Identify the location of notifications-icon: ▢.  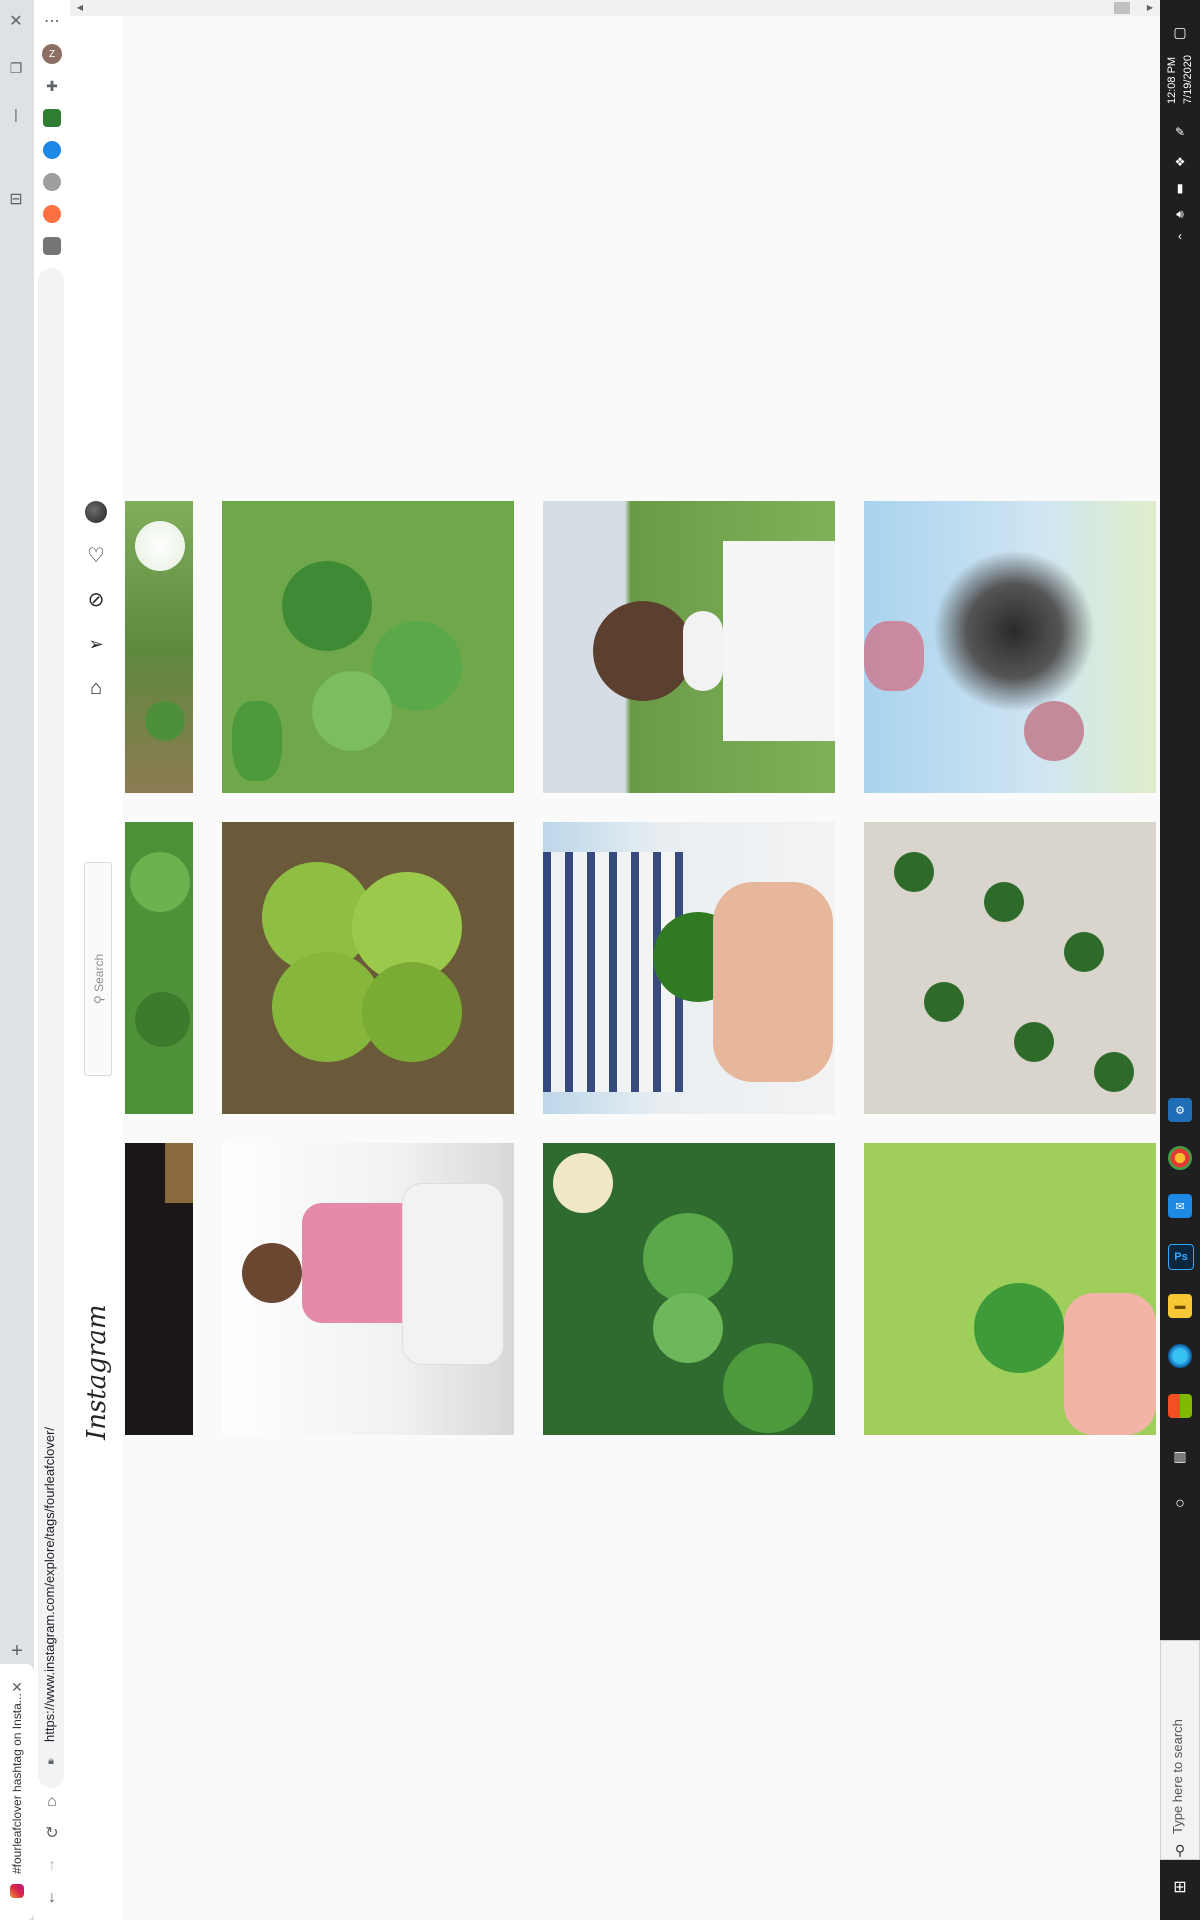
(1180, 32).